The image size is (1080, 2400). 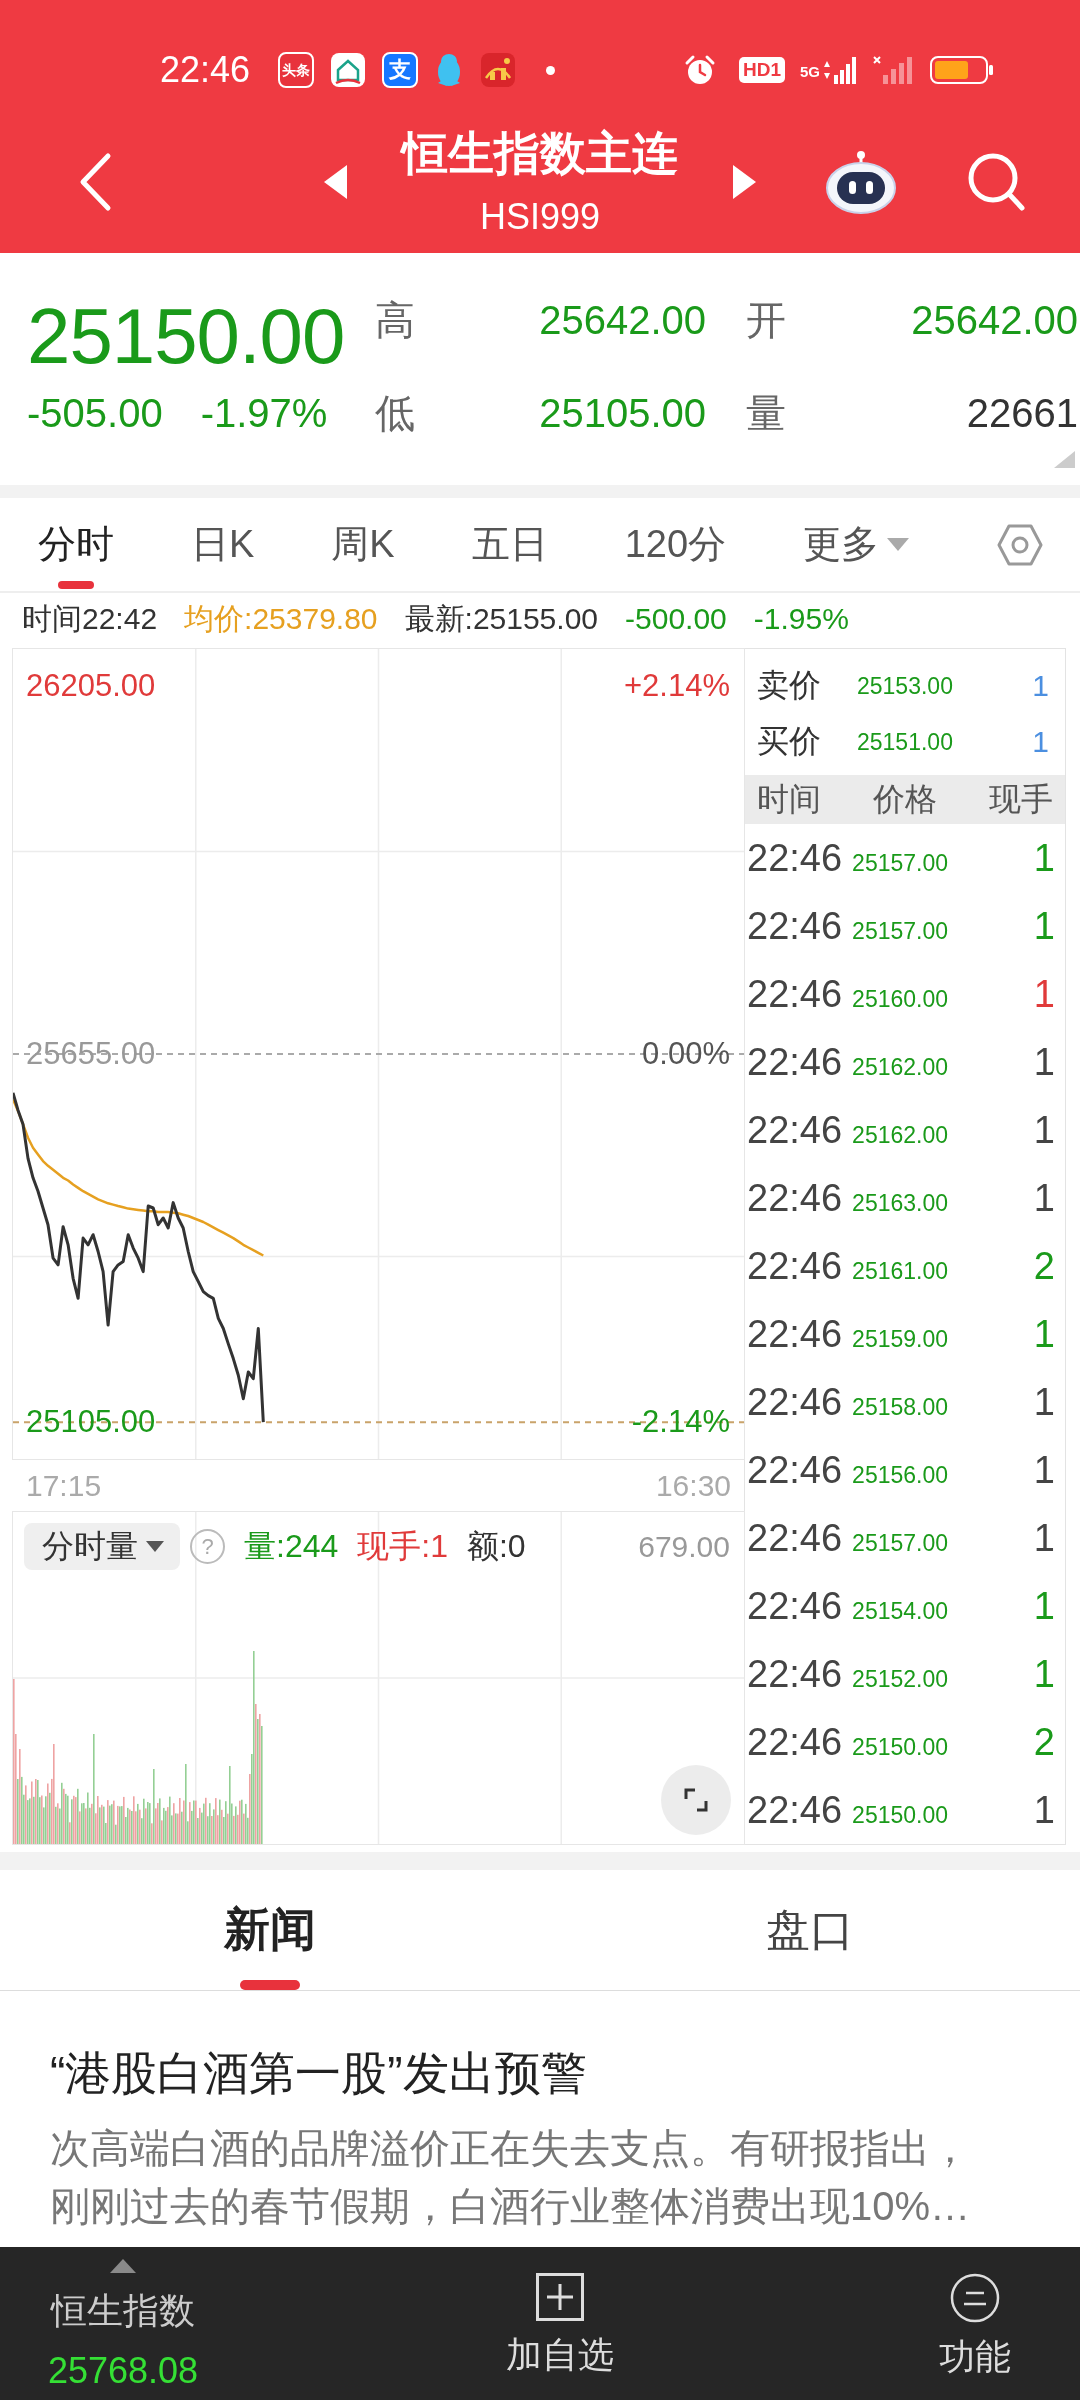 I want to click on expand-icon, so click(x=696, y=1800).